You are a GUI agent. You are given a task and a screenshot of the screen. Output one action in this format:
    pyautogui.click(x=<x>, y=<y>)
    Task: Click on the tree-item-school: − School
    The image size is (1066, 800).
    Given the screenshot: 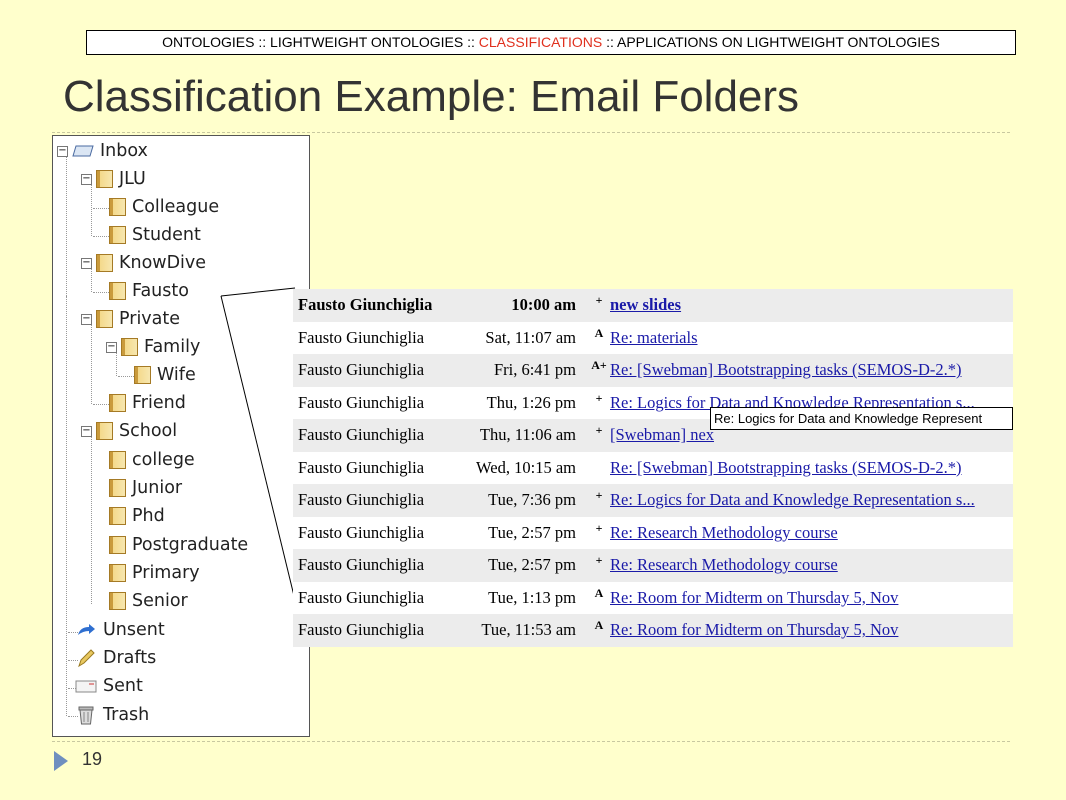 What is the action you would take?
    pyautogui.click(x=129, y=431)
    